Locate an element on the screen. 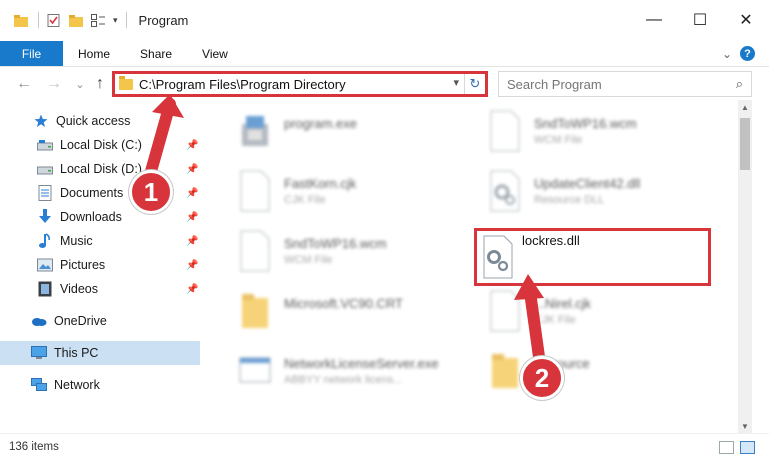  videos-icon is located at coordinates (45, 289).